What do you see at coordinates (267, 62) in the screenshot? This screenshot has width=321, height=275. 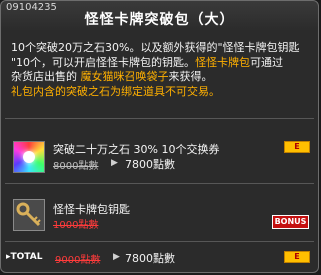 I see `desc-line-3: 可通过` at bounding box center [267, 62].